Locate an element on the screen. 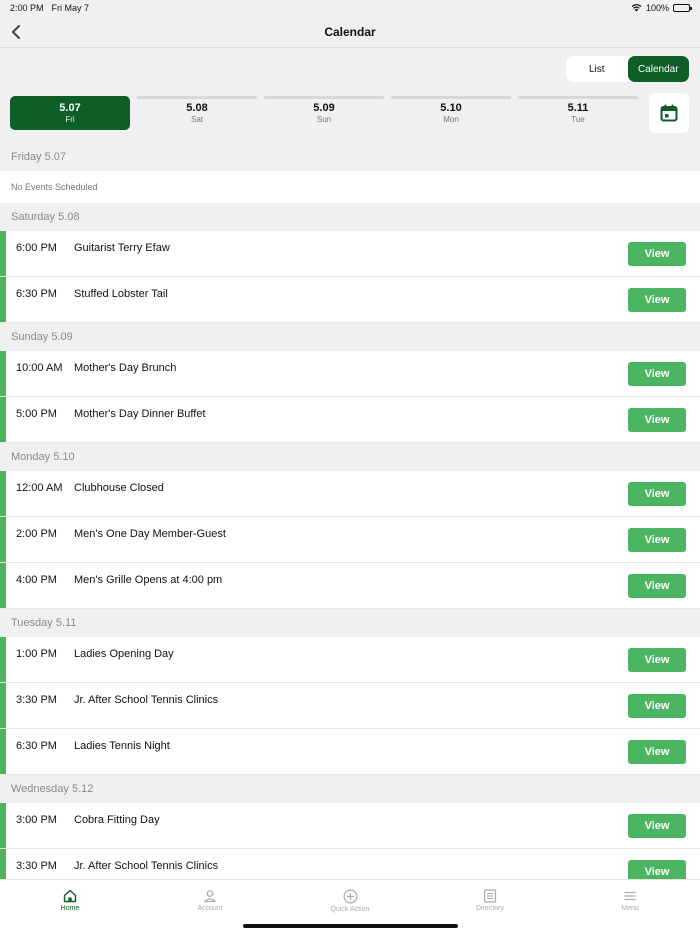 This screenshot has height=934, width=700. menu-icon is located at coordinates (630, 896).